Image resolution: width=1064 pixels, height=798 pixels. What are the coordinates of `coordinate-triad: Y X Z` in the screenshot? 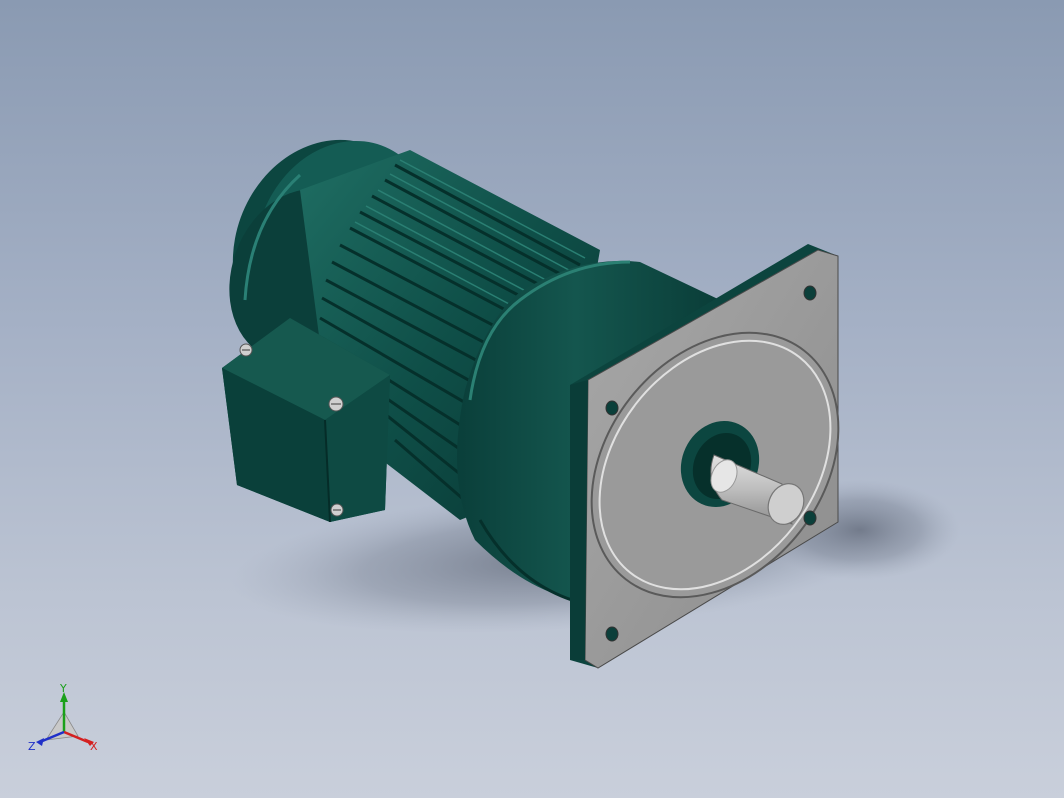 It's located at (63, 718).